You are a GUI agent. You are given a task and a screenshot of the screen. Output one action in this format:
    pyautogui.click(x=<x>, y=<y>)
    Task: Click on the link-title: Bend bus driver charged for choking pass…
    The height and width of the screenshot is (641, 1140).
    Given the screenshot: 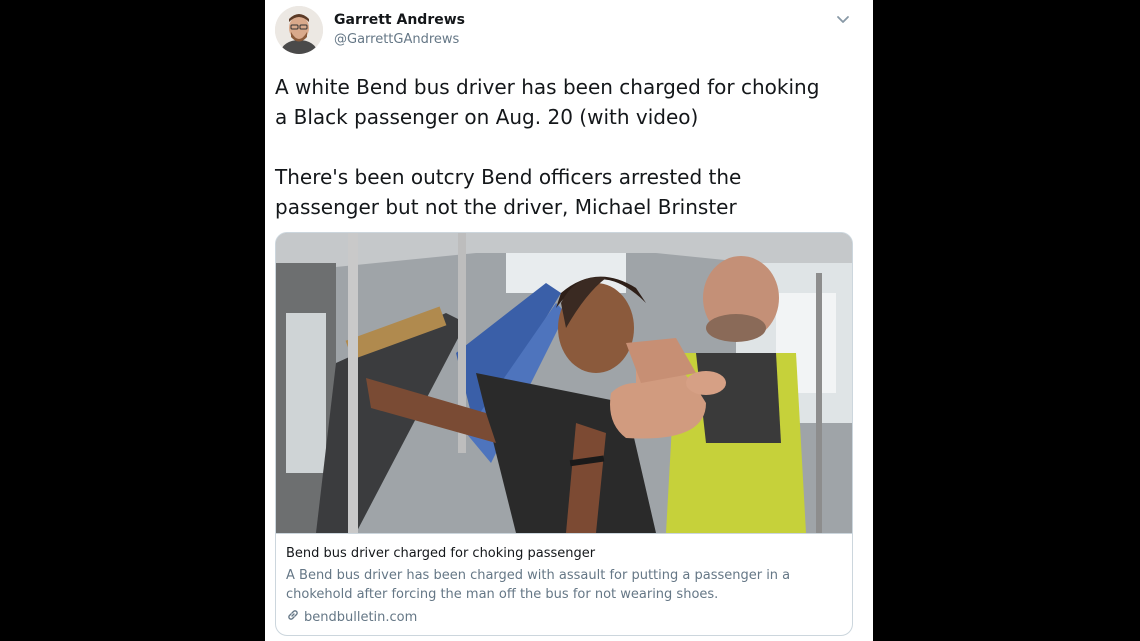 What is the action you would take?
    pyautogui.click(x=440, y=553)
    